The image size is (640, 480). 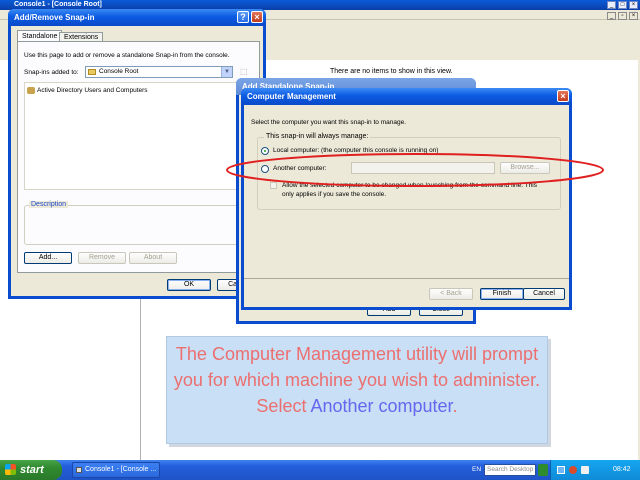 What do you see at coordinates (611, 5) in the screenshot?
I see `minimize-icon: _` at bounding box center [611, 5].